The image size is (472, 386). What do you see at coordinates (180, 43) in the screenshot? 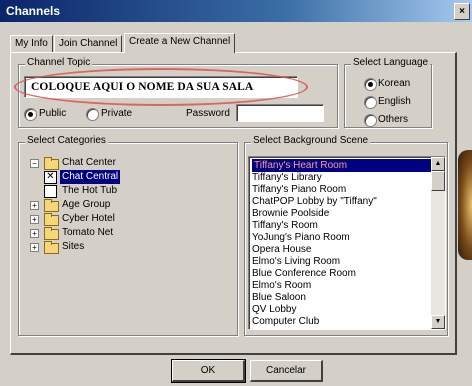
I see `tab-create-channel: Create a New Channel` at bounding box center [180, 43].